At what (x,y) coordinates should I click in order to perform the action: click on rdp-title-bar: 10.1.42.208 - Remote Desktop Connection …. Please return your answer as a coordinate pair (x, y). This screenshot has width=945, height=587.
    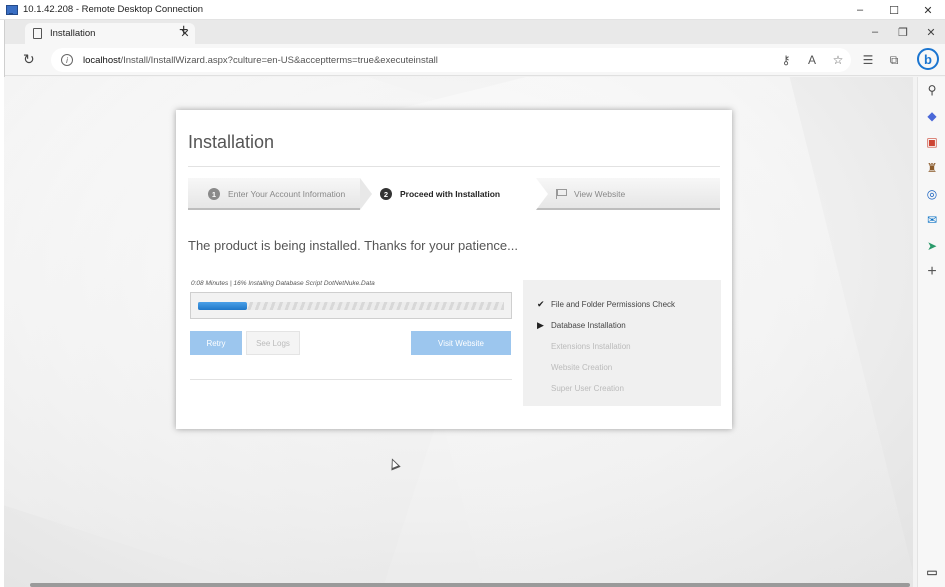
    Looking at the image, I should click on (472, 10).